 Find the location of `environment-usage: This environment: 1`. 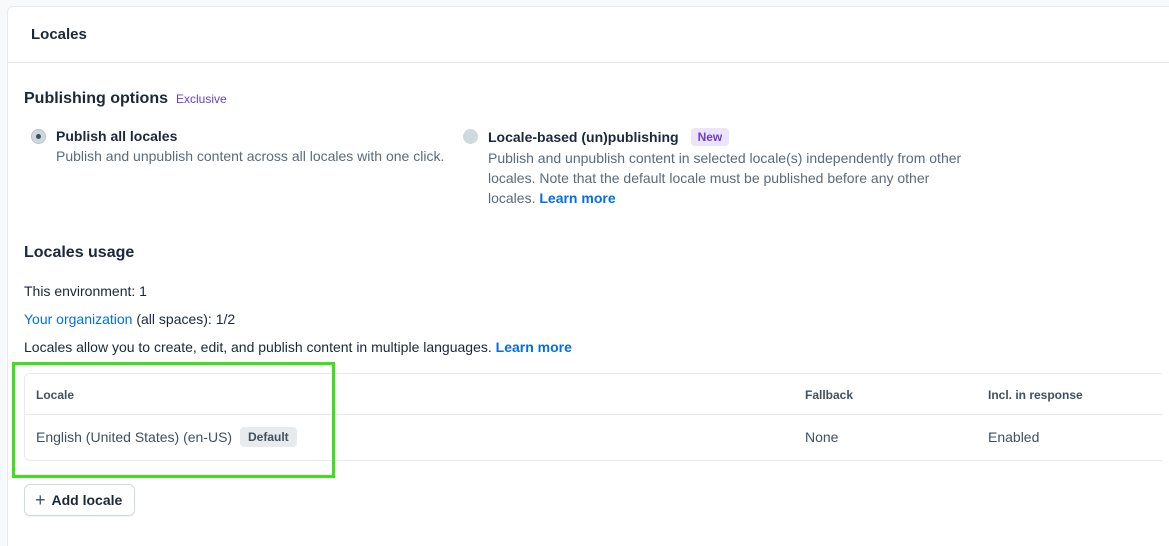

environment-usage: This environment: 1 is located at coordinates (85, 291).